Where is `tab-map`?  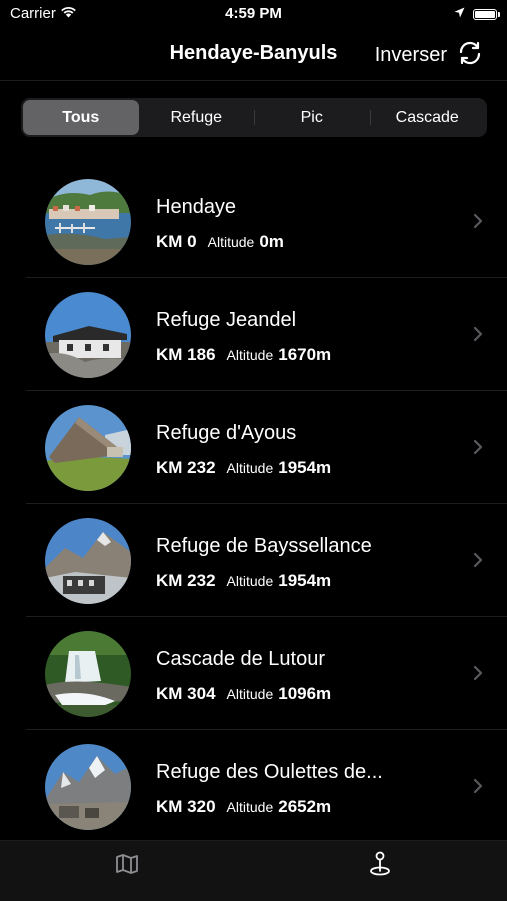 tab-map is located at coordinates (127, 866).